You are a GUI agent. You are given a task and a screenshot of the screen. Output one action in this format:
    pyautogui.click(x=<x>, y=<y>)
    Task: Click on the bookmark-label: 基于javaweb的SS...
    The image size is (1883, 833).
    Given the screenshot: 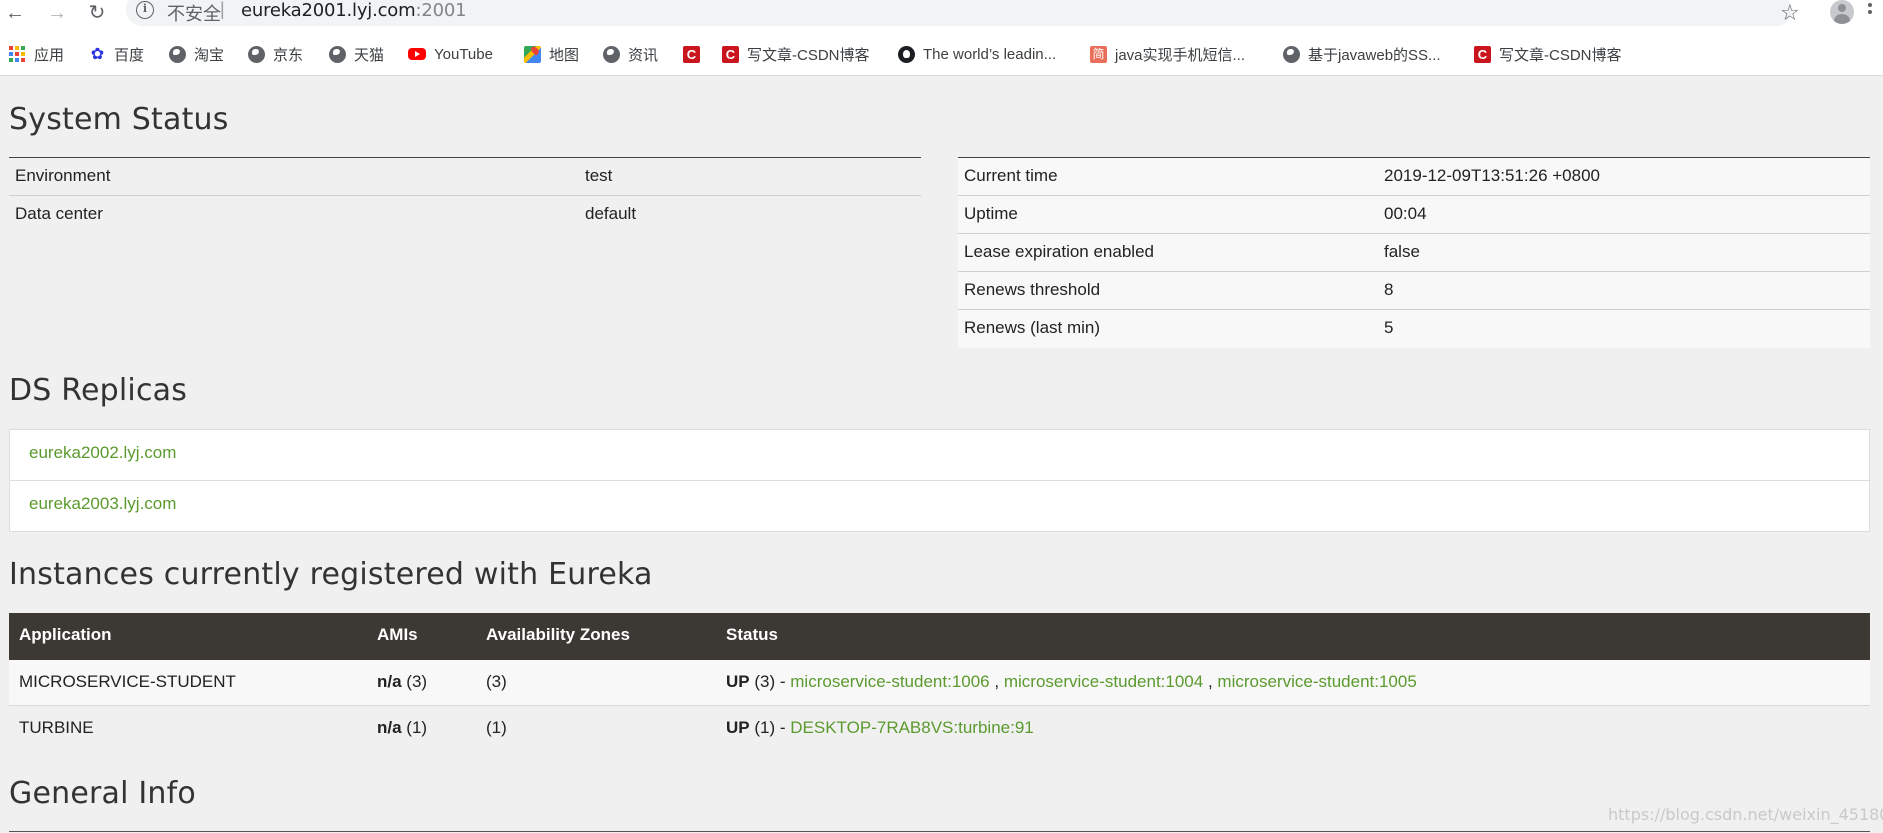 What is the action you would take?
    pyautogui.click(x=1374, y=55)
    